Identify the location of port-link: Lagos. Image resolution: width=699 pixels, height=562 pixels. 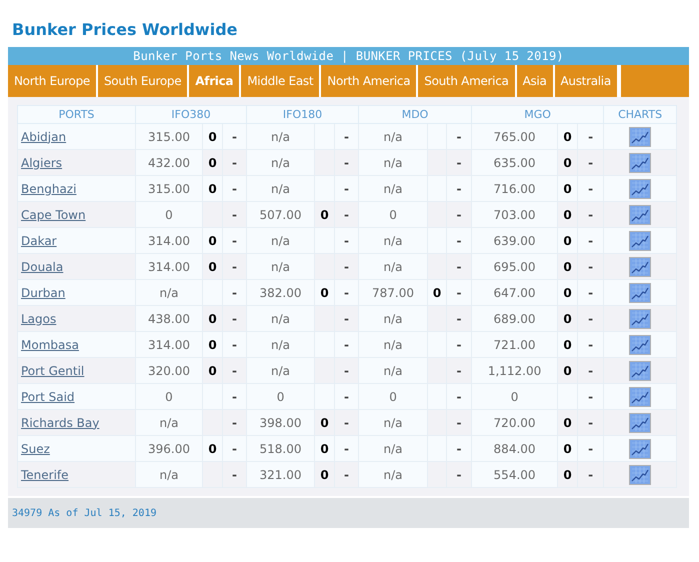
(38, 319).